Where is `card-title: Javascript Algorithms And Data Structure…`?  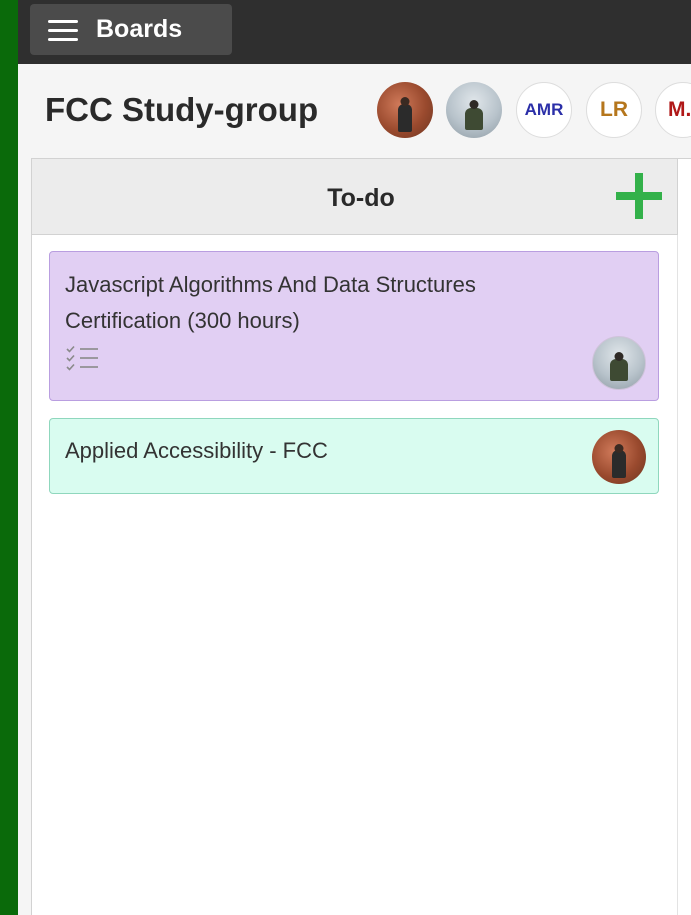
card-title: Javascript Algorithms And Data Structure… is located at coordinates (270, 302).